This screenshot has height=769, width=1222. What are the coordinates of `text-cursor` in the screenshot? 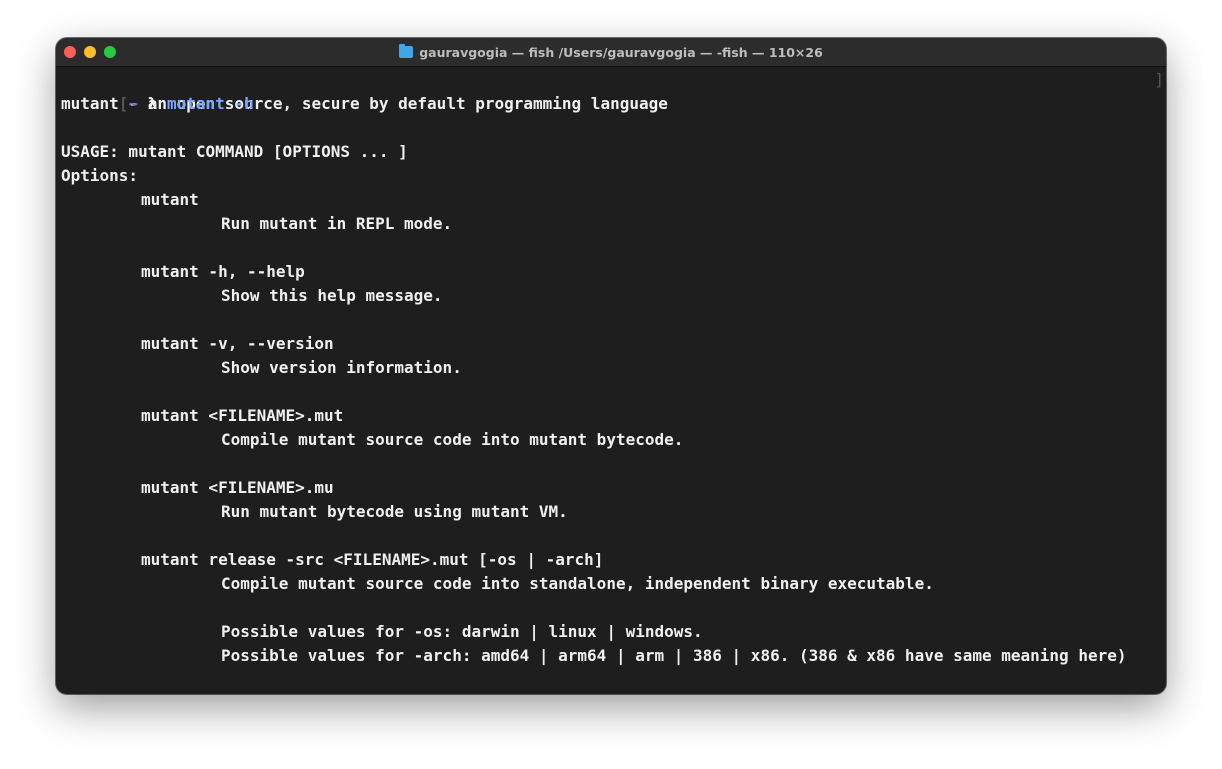 It's located at (162, 693).